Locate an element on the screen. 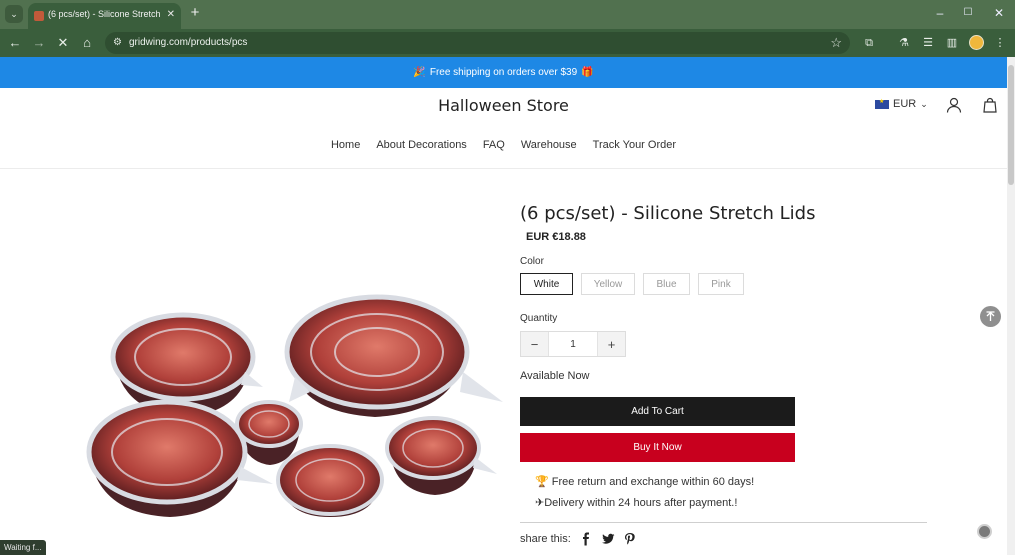 Image resolution: width=1015 pixels, height=555 pixels. nav-home: Home is located at coordinates (345, 145).